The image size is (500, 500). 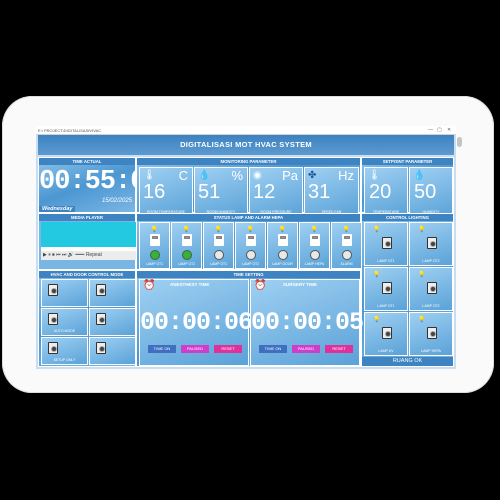 I want to click on unit: C, so click(x=183, y=175).